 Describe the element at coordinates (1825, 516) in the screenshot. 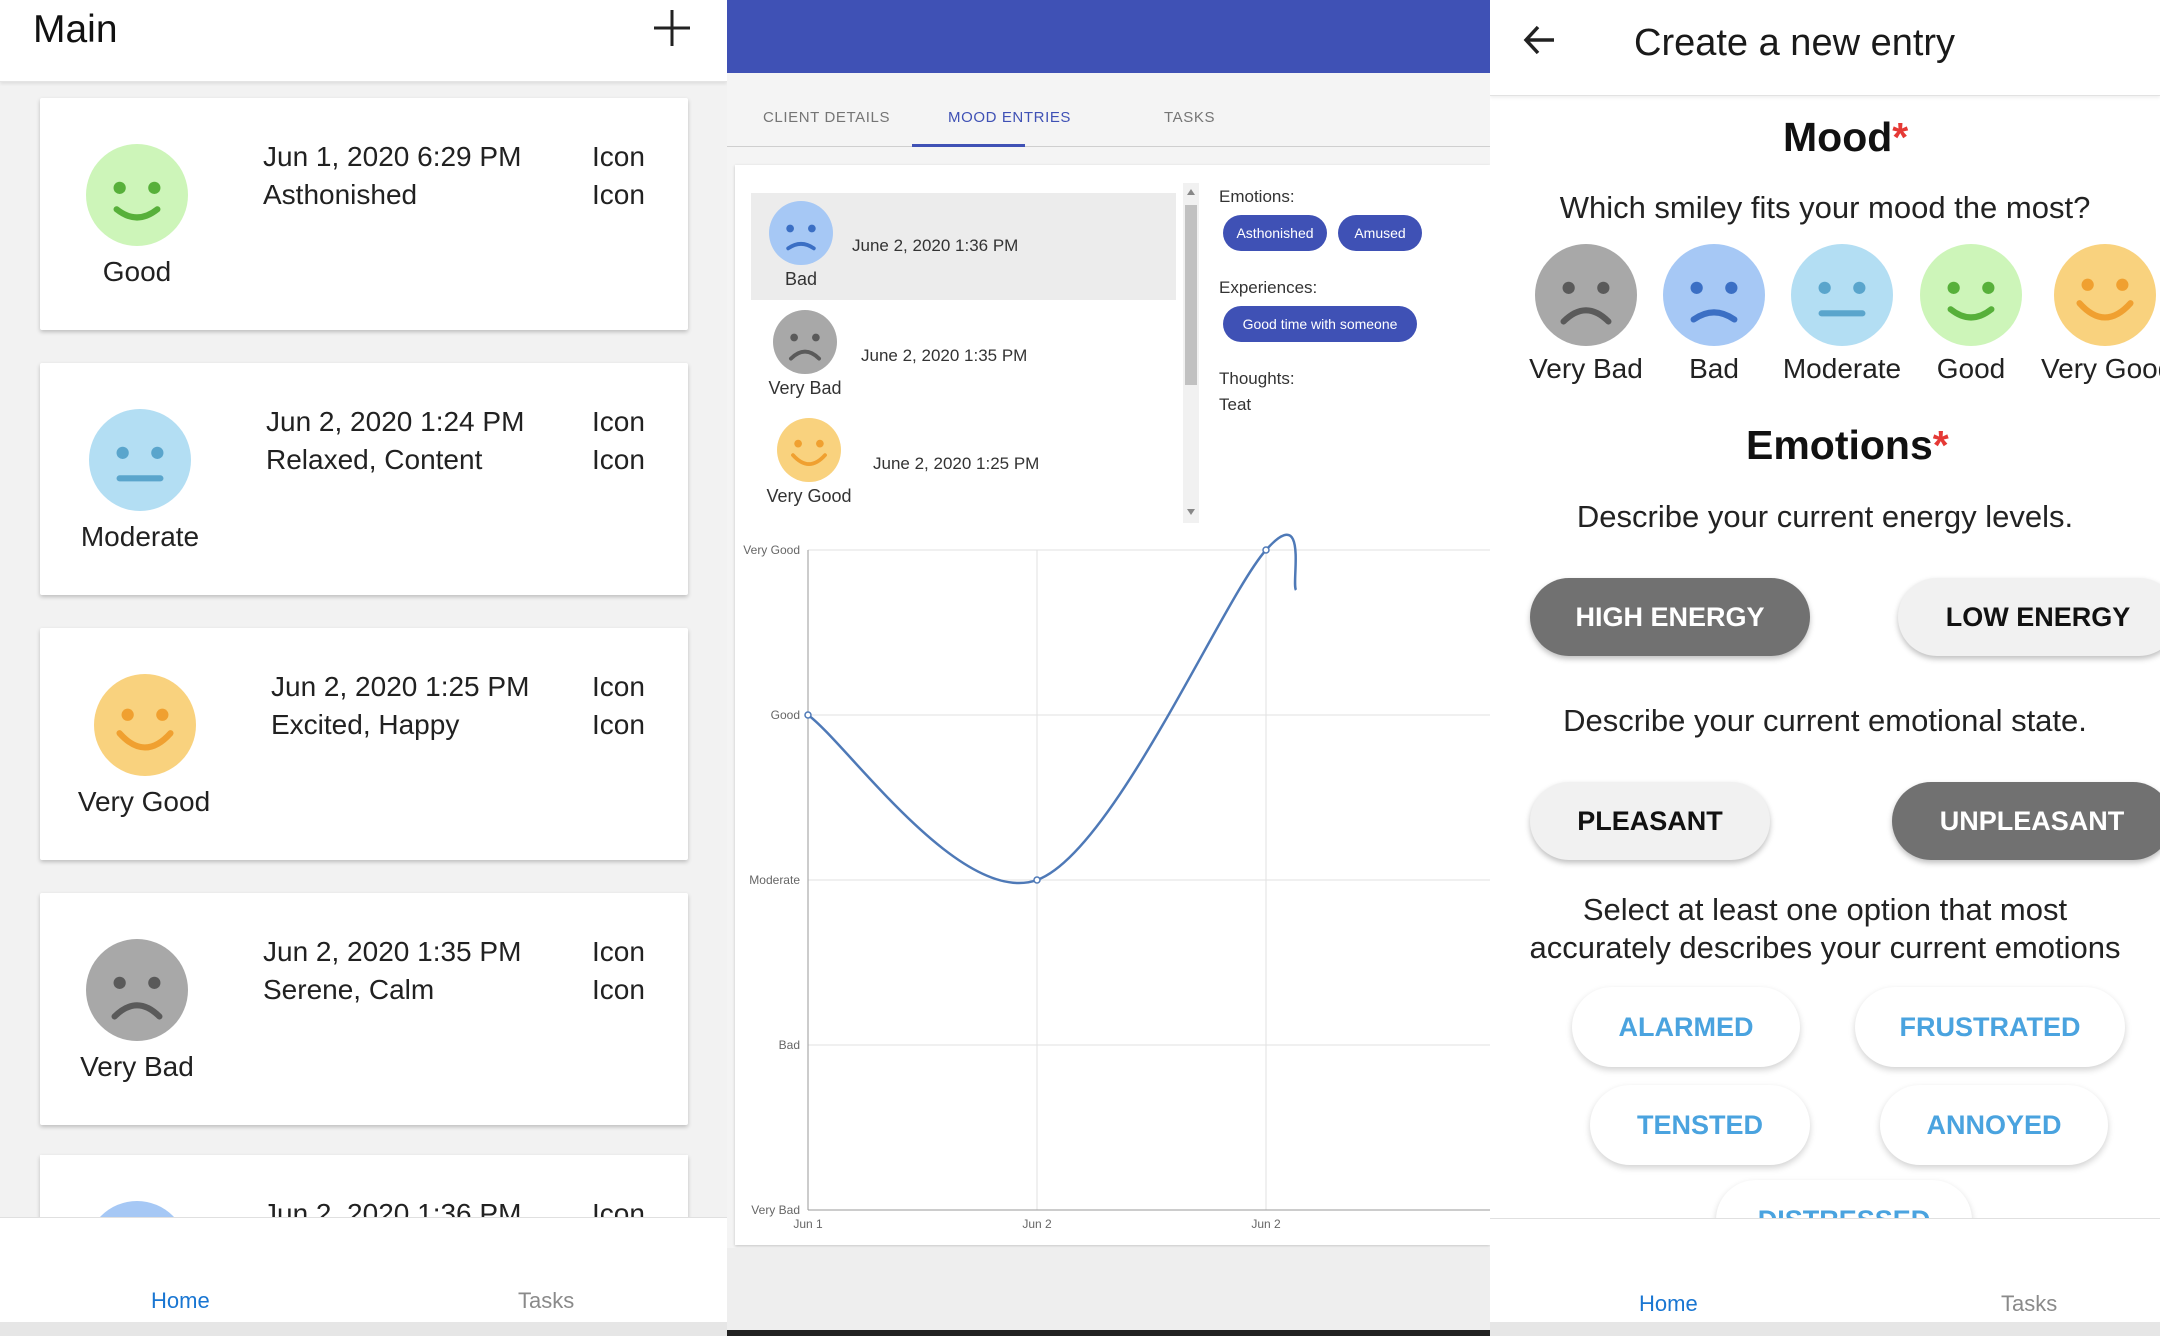

I see `energy-prompt: Describe your current energy levels.` at that location.